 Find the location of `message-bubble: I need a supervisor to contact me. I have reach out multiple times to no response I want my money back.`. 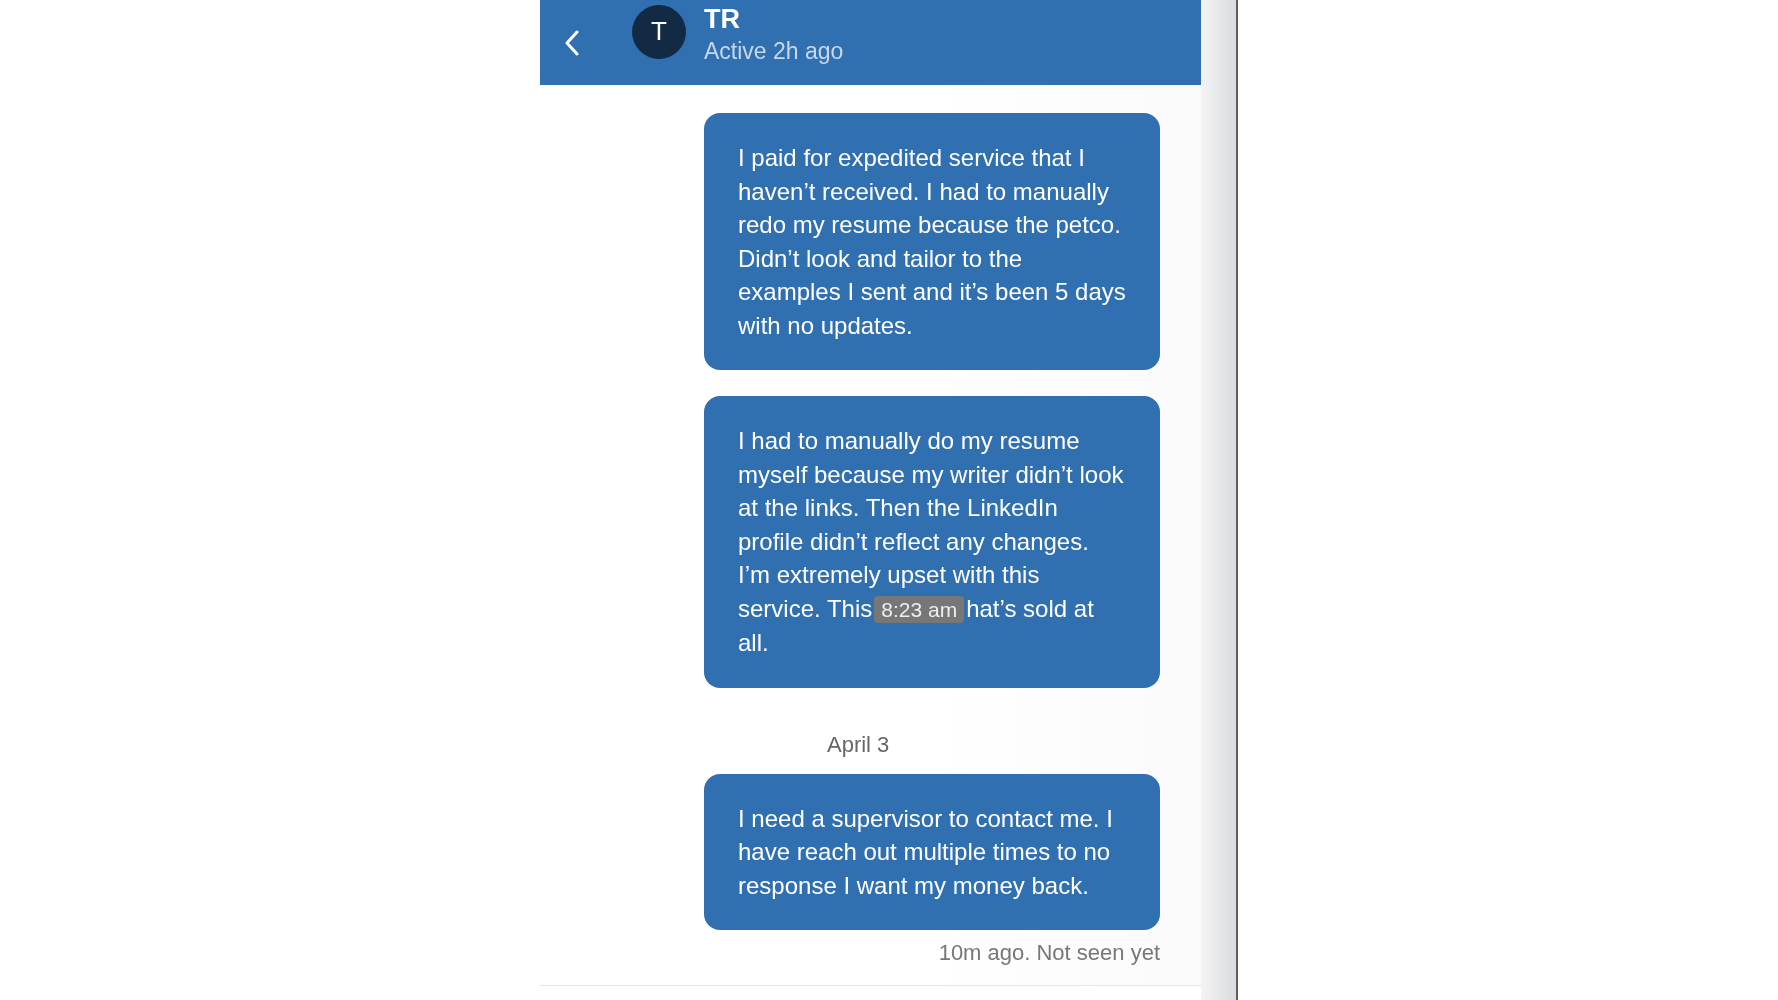

message-bubble: I need a supervisor to contact me. I have reach out multiple times to no response I want my money back. is located at coordinates (932, 851).